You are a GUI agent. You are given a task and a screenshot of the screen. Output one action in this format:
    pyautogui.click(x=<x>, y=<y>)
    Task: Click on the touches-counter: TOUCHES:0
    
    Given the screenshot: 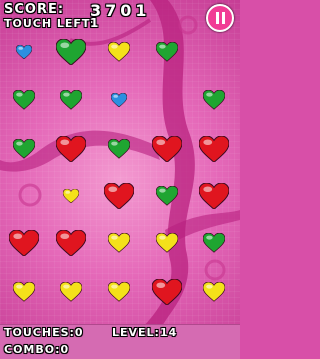 What is the action you would take?
    pyautogui.click(x=44, y=332)
    